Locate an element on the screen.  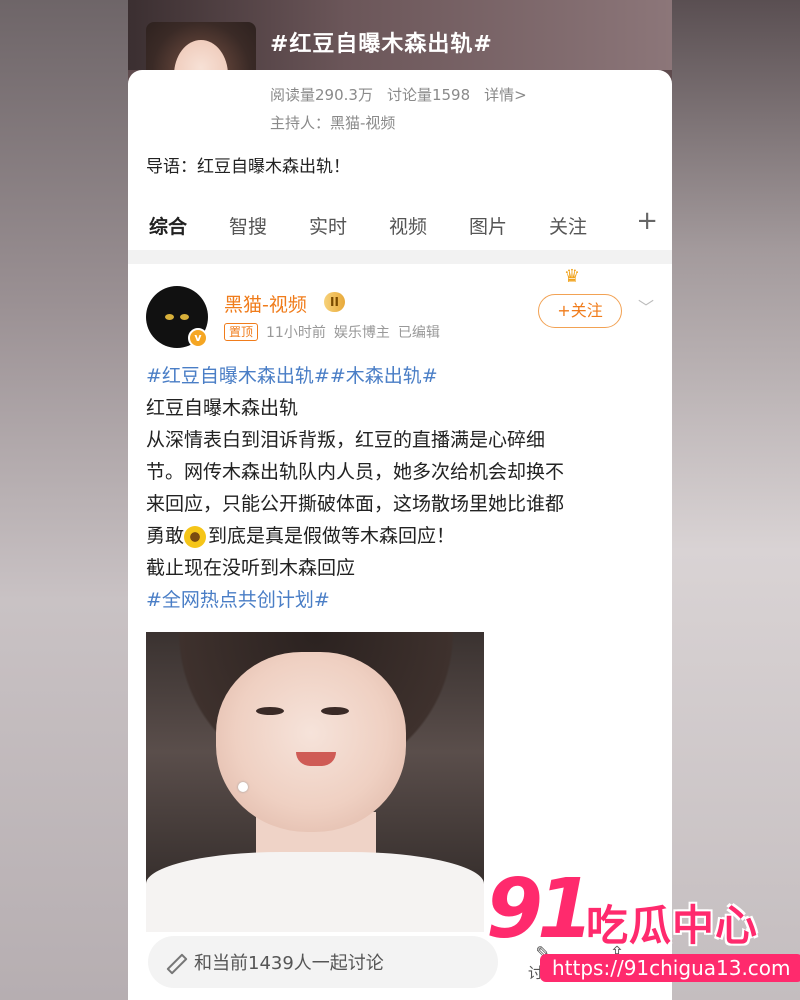
post-line: 红豆自曝木森出轨 is located at coordinates (222, 408).